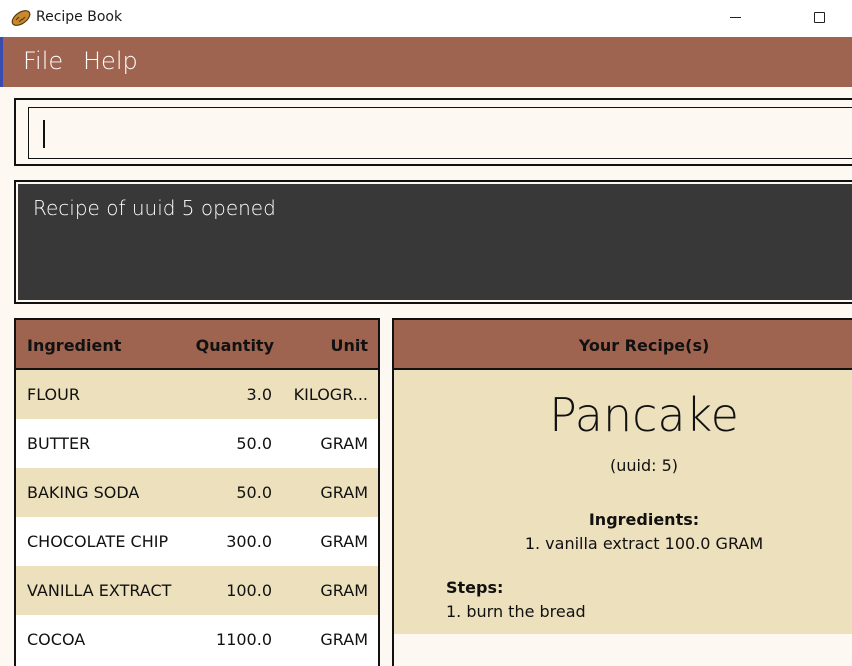 Image resolution: width=852 pixels, height=666 pixels. What do you see at coordinates (197, 541) in the screenshot?
I see `table-row: CHOCOLATE CHIP 300.0 GRAM` at bounding box center [197, 541].